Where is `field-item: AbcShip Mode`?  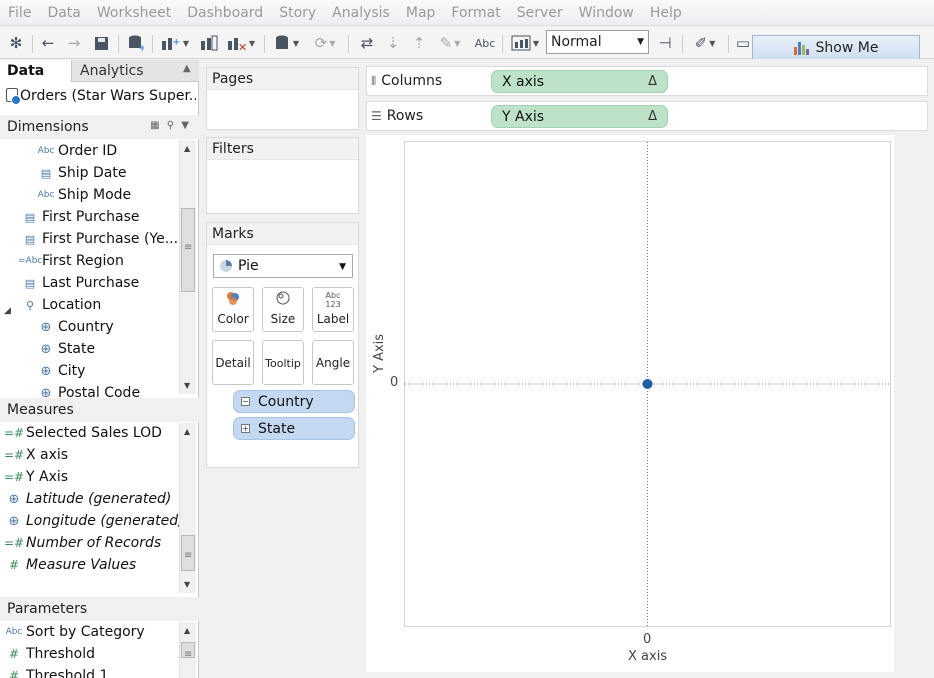
field-item: AbcShip Mode is located at coordinates (82, 195).